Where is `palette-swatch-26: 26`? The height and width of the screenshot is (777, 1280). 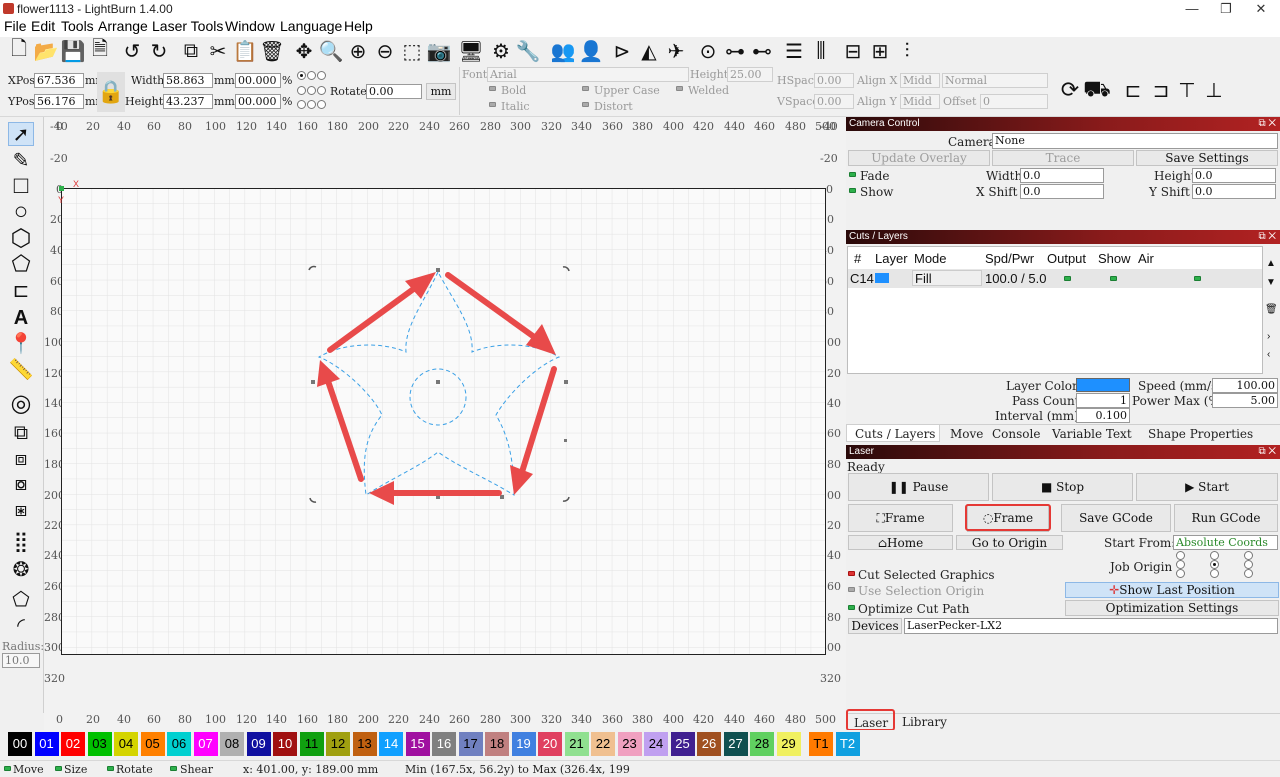 palette-swatch-26: 26 is located at coordinates (709, 744).